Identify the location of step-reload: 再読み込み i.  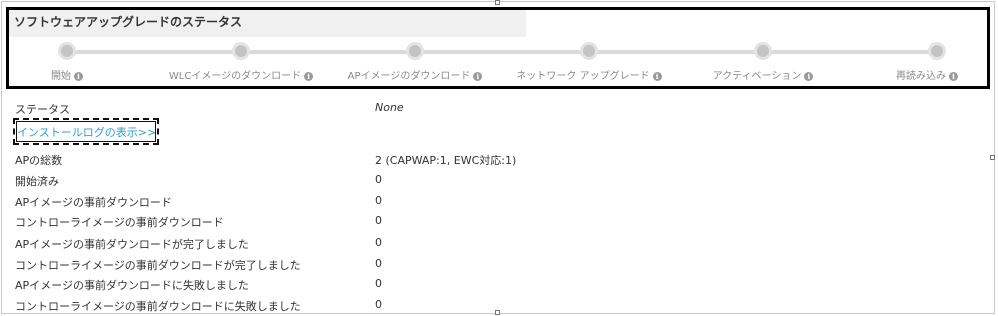
(915, 62).